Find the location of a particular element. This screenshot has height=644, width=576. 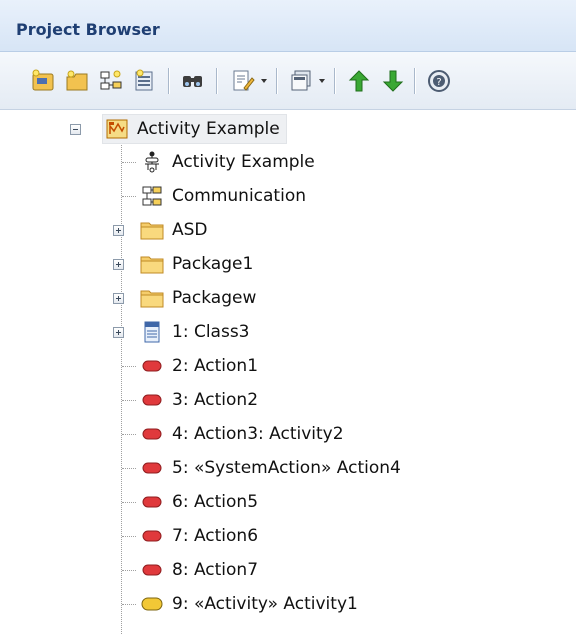

tree-item-label: Packagew is located at coordinates (214, 298).